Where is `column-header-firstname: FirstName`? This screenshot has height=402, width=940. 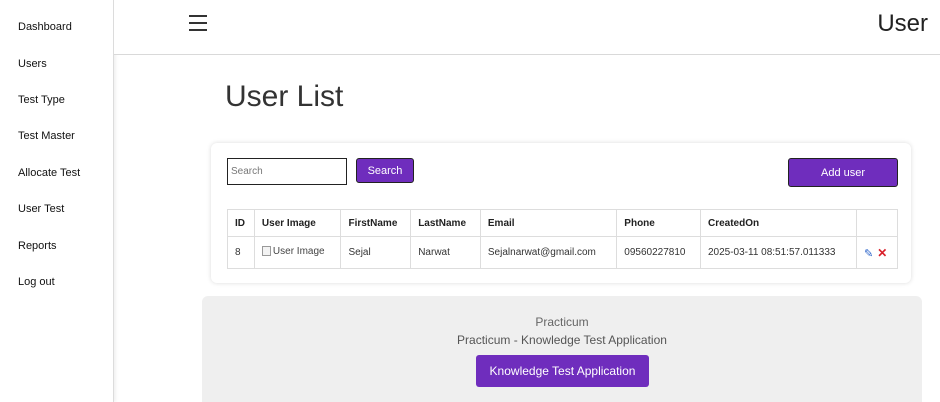
column-header-firstname: FirstName is located at coordinates (376, 223).